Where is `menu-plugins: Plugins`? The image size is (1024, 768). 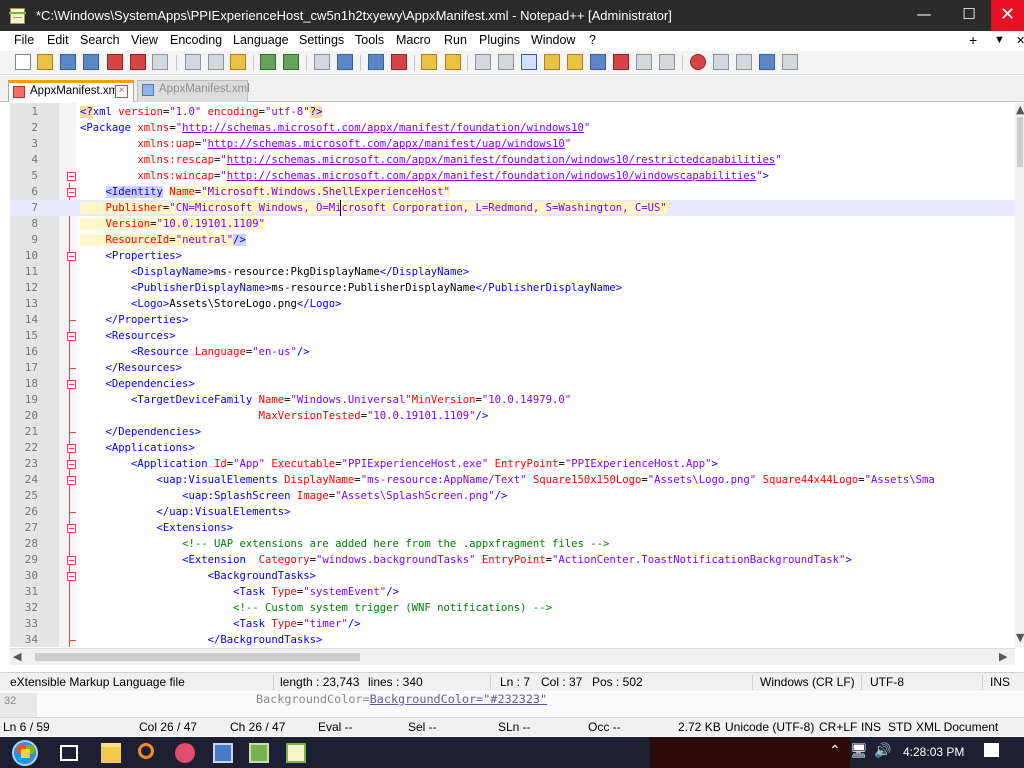 menu-plugins: Plugins is located at coordinates (499, 40).